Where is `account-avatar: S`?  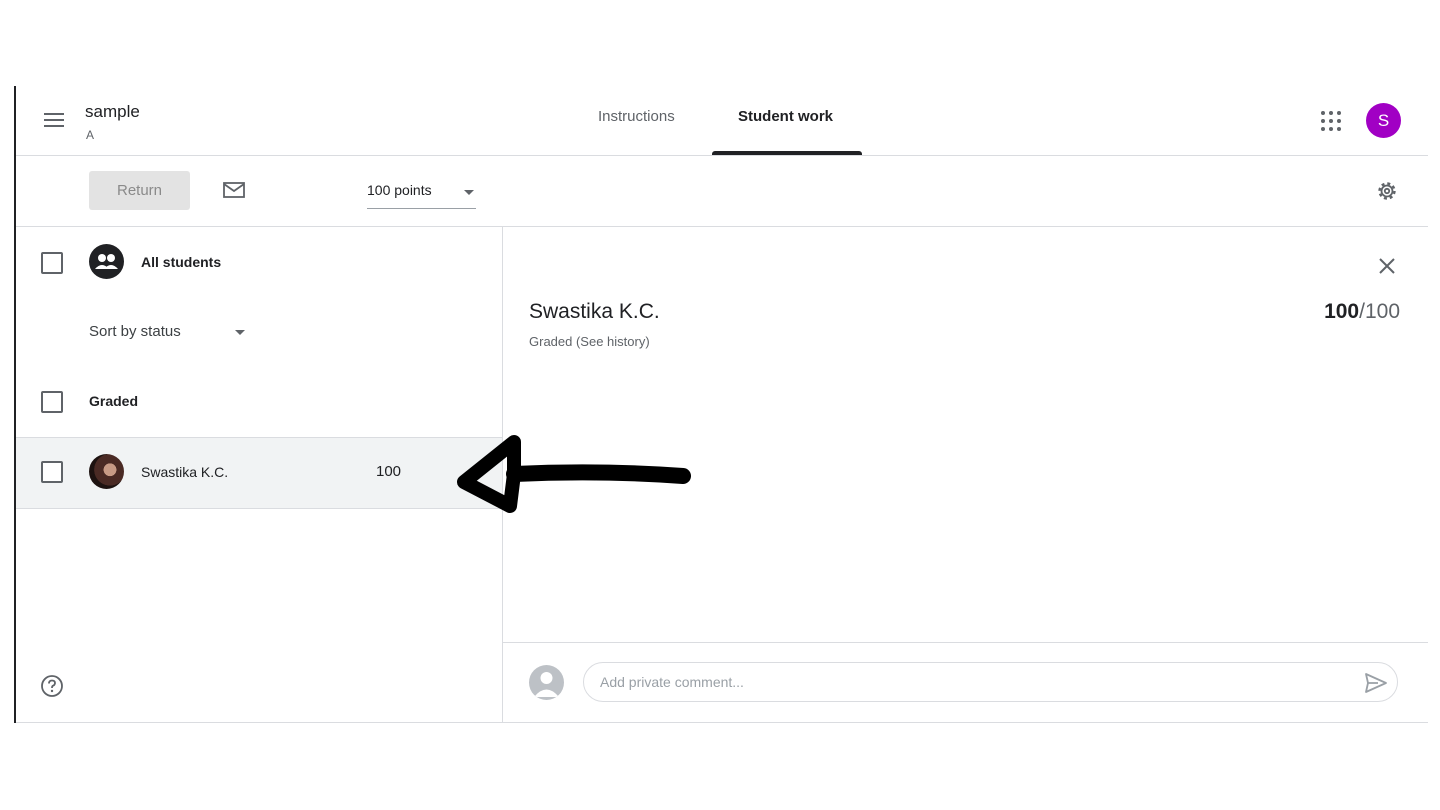 account-avatar: S is located at coordinates (1383, 120).